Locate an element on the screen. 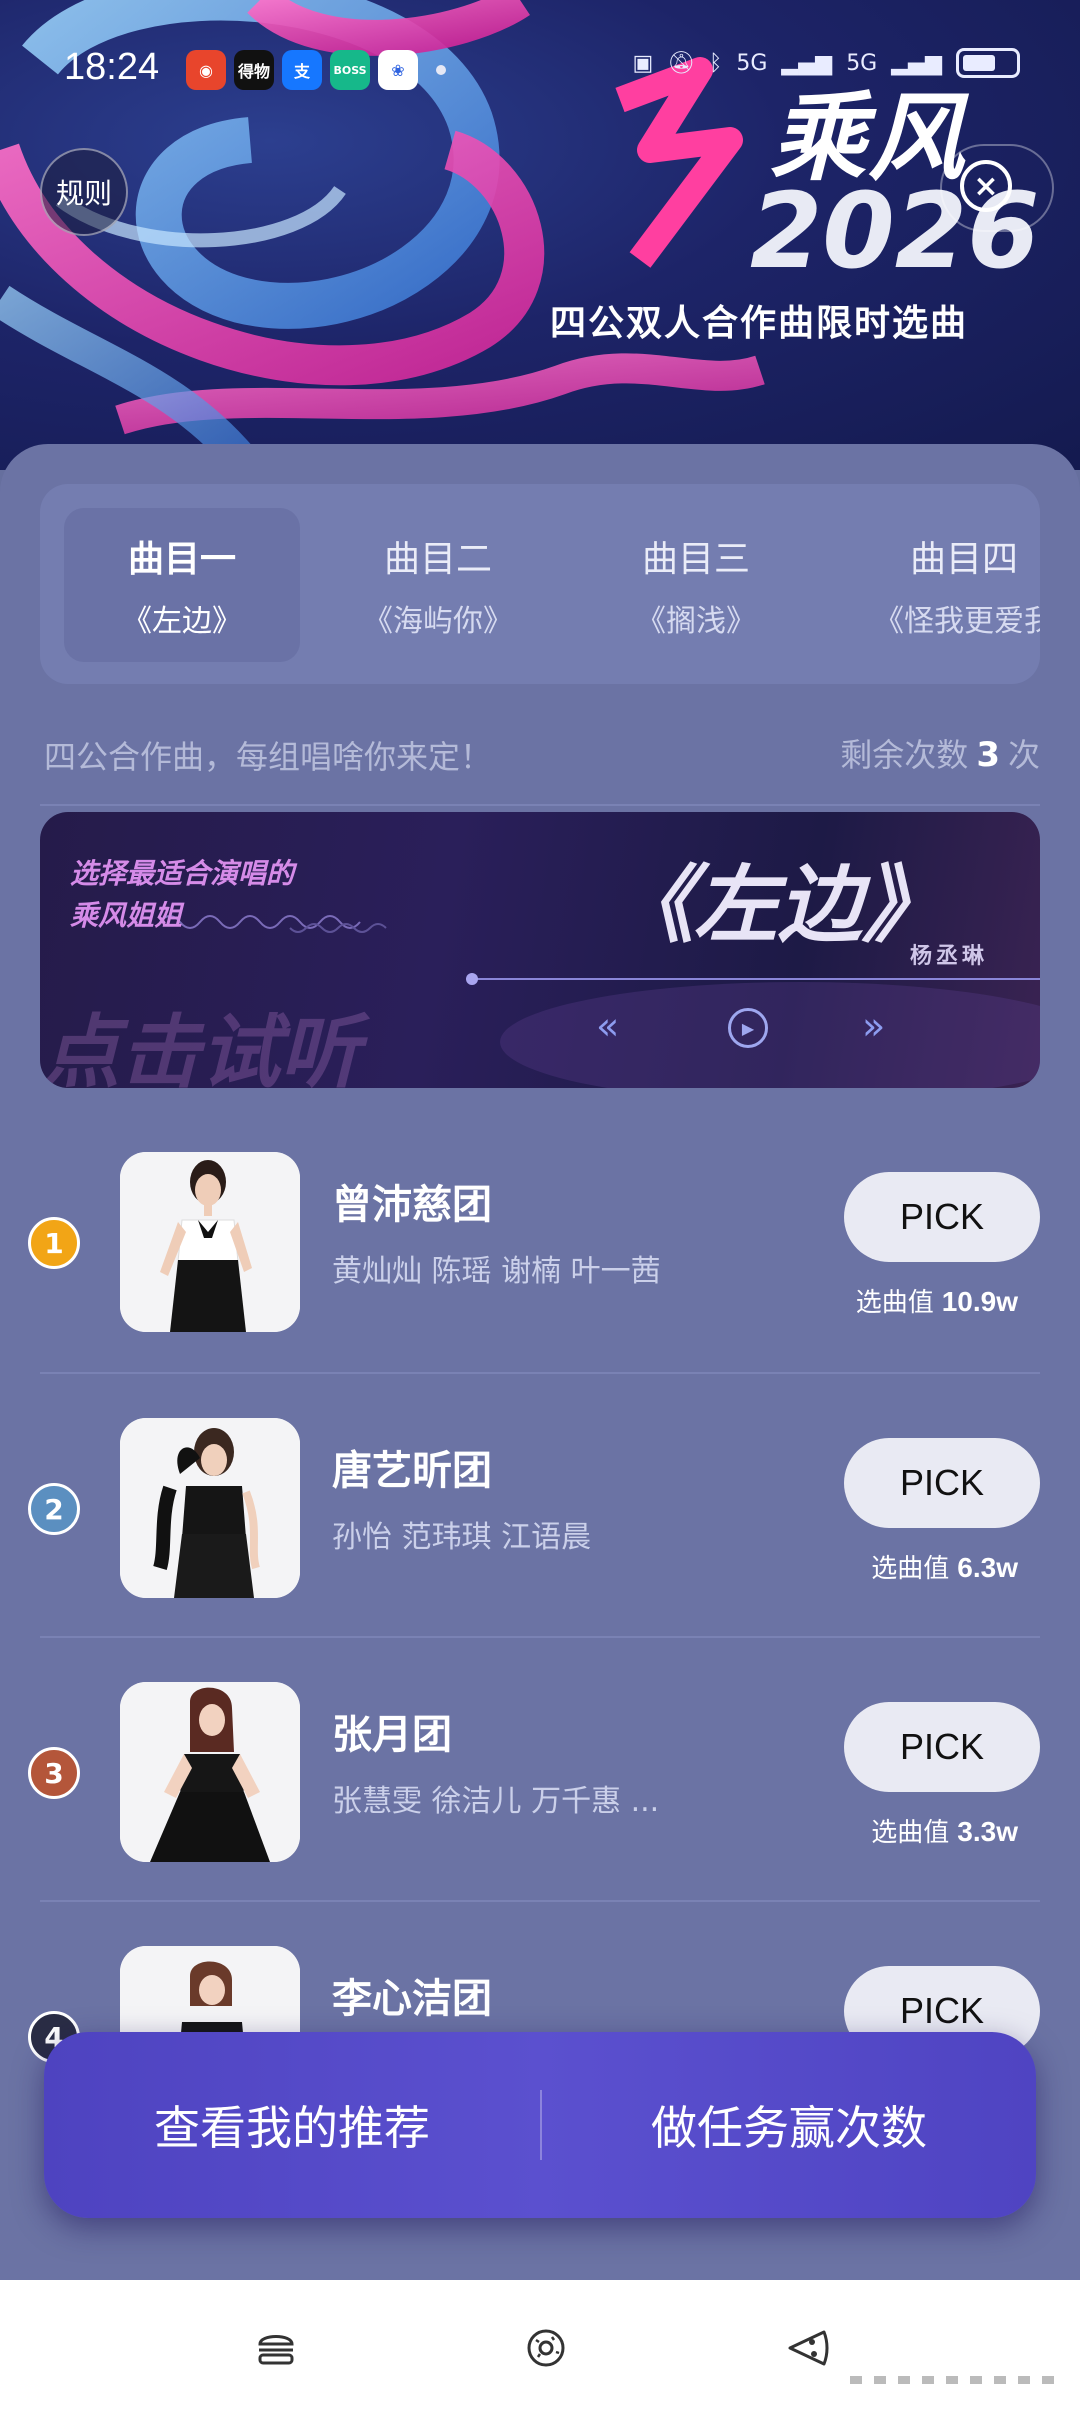  card-prompt-line1: 选择最适合演唱的 is located at coordinates (182, 873).